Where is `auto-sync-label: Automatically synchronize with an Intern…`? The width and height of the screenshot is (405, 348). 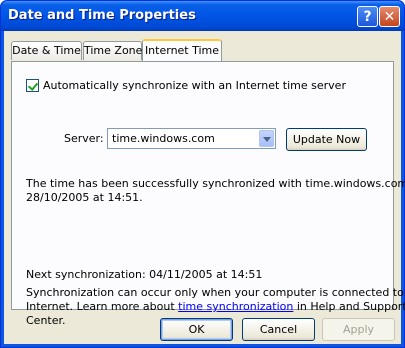 auto-sync-label: Automatically synchronize with an Intern… is located at coordinates (194, 85).